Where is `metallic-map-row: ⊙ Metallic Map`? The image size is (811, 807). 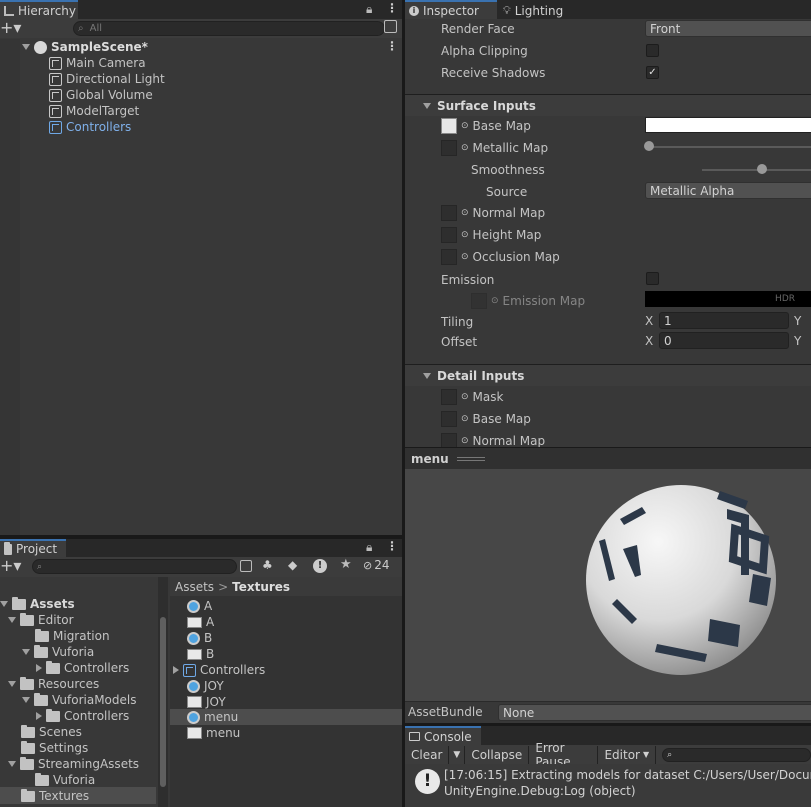
metallic-map-row: ⊙ Metallic Map is located at coordinates (494, 148).